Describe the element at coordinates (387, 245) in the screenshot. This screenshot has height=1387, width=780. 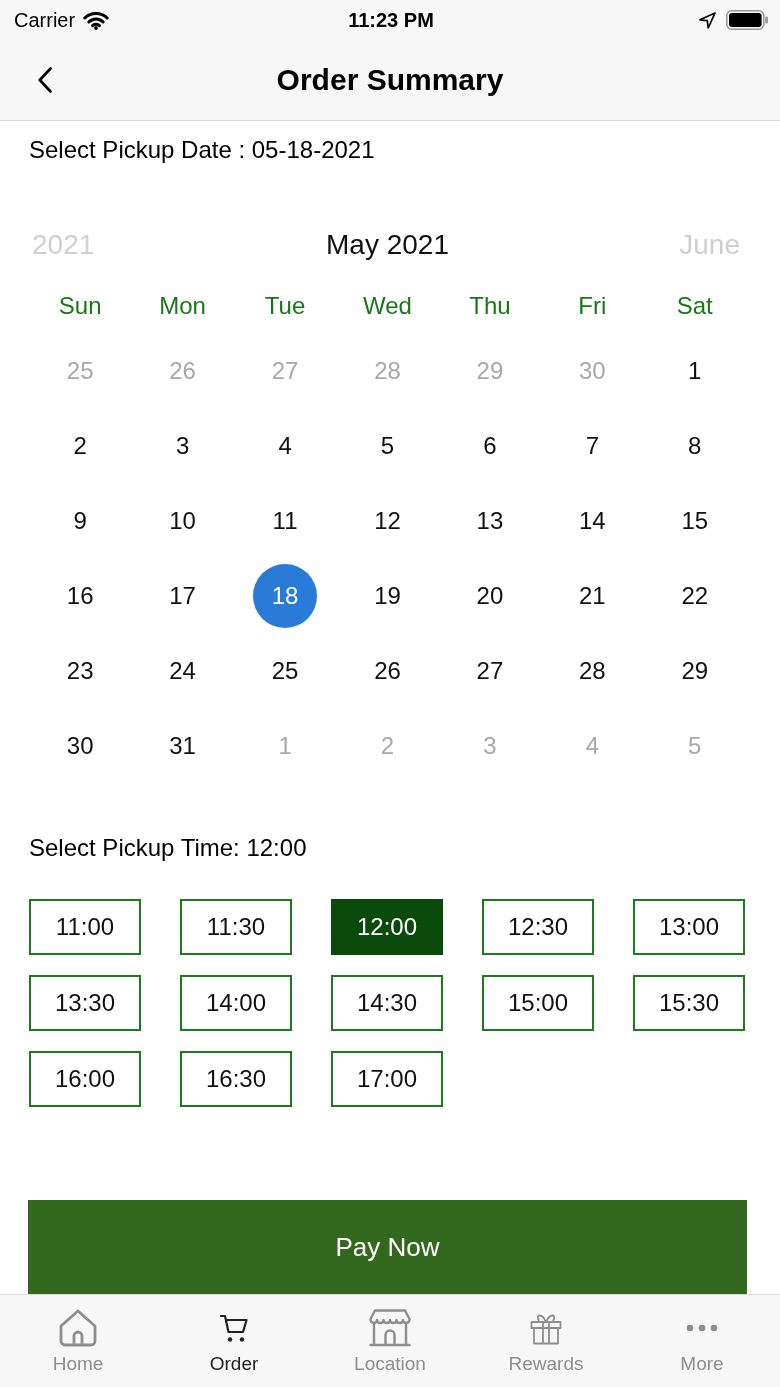
I see `month-title: May 2021` at that location.